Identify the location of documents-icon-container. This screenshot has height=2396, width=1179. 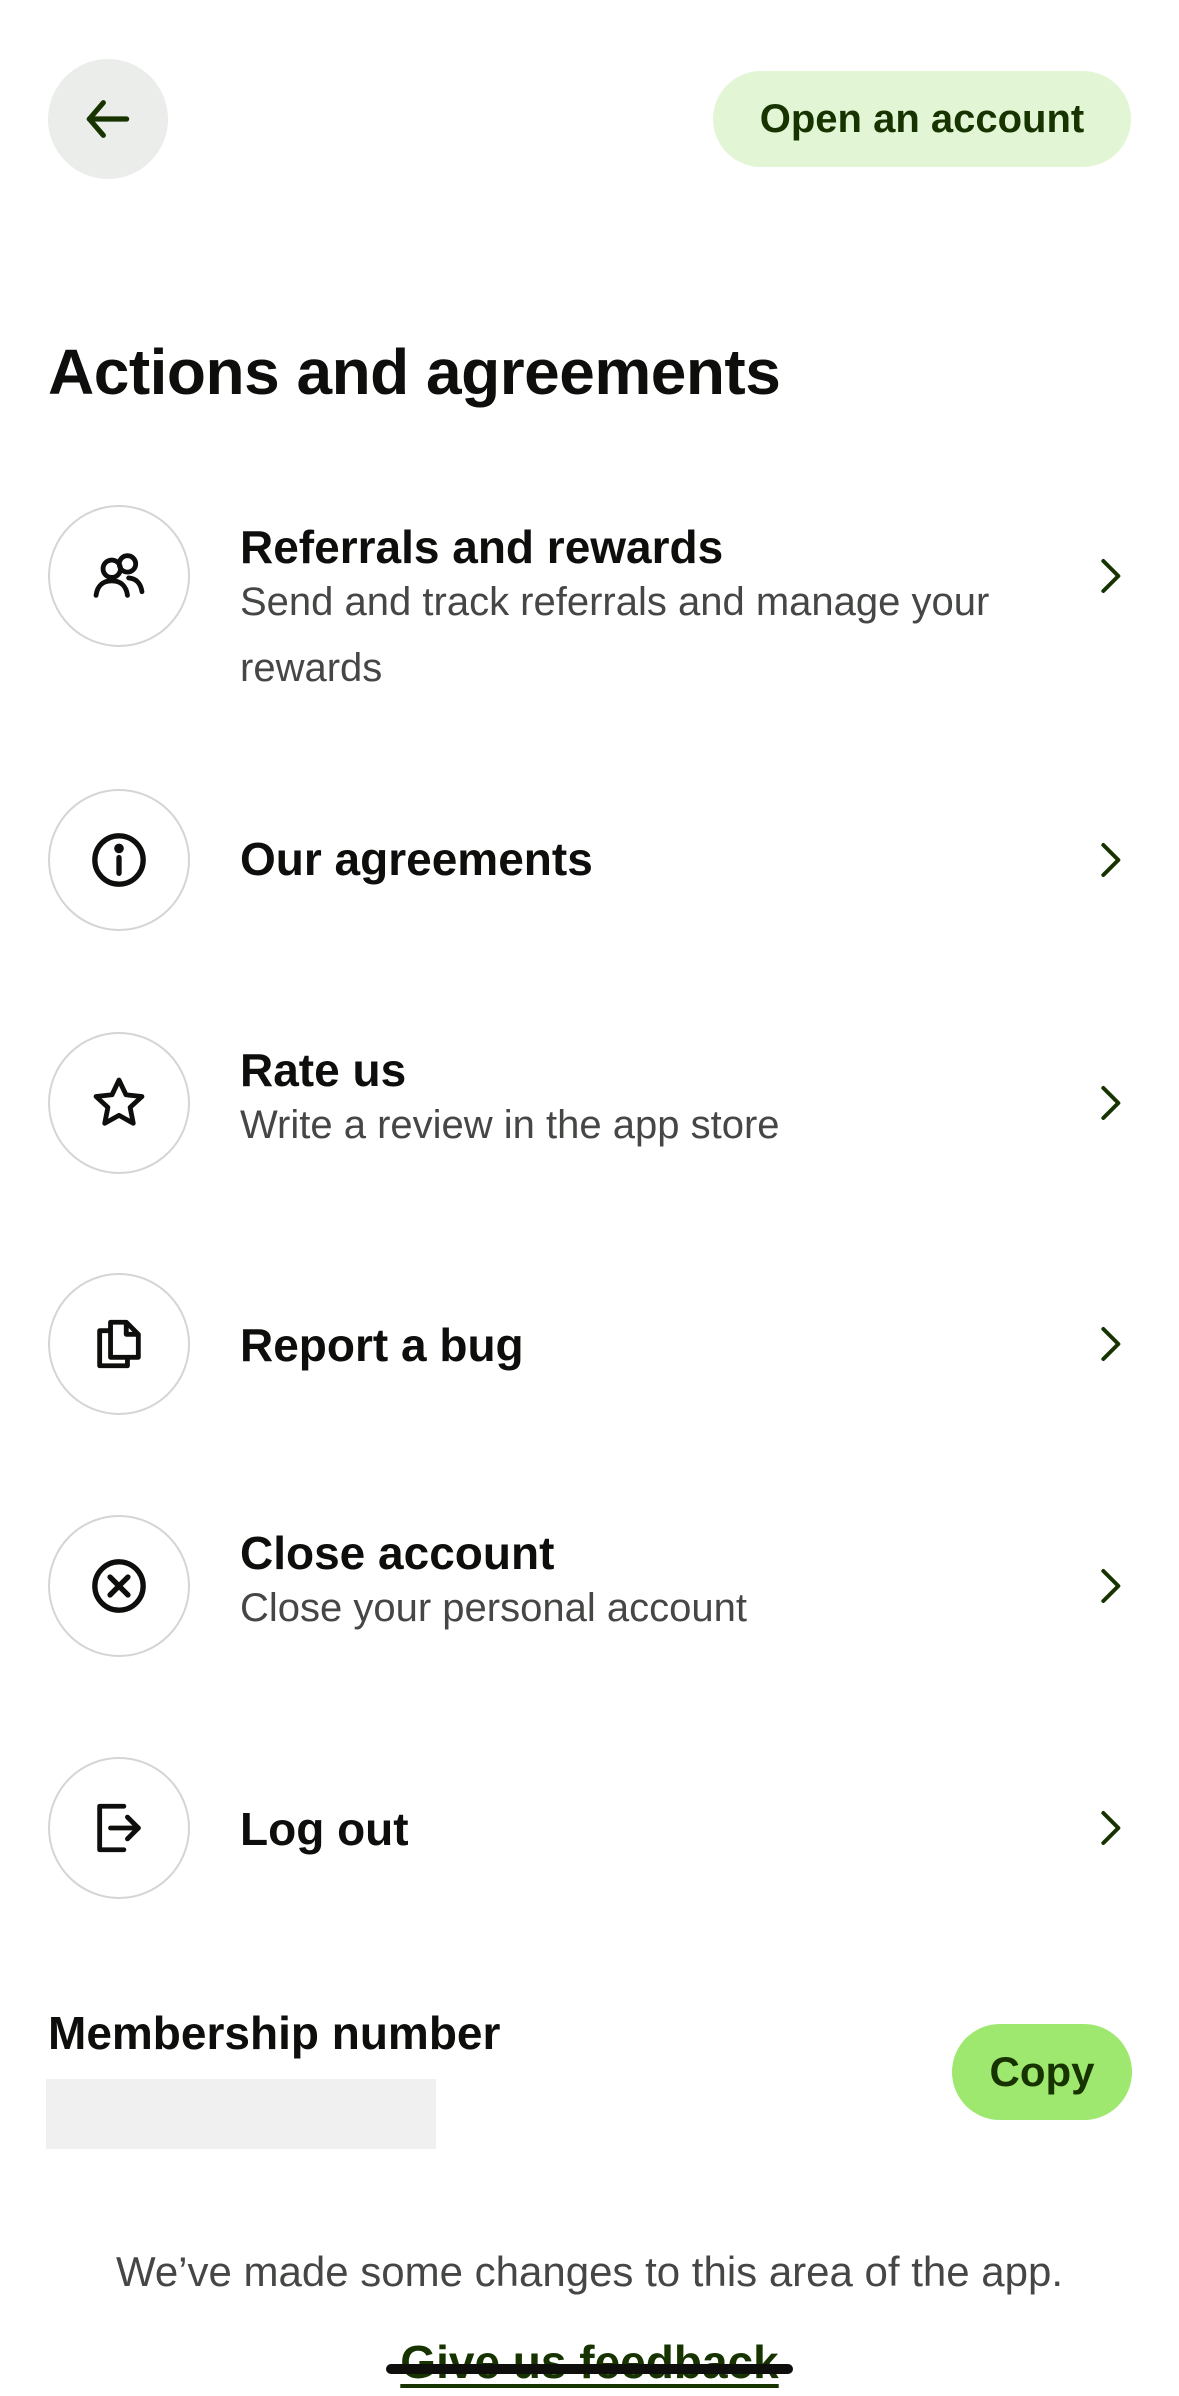
(119, 1344).